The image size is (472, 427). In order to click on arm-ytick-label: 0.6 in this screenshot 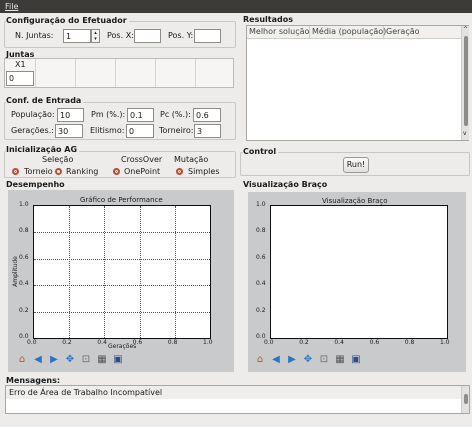, I will do `click(261, 257)`.